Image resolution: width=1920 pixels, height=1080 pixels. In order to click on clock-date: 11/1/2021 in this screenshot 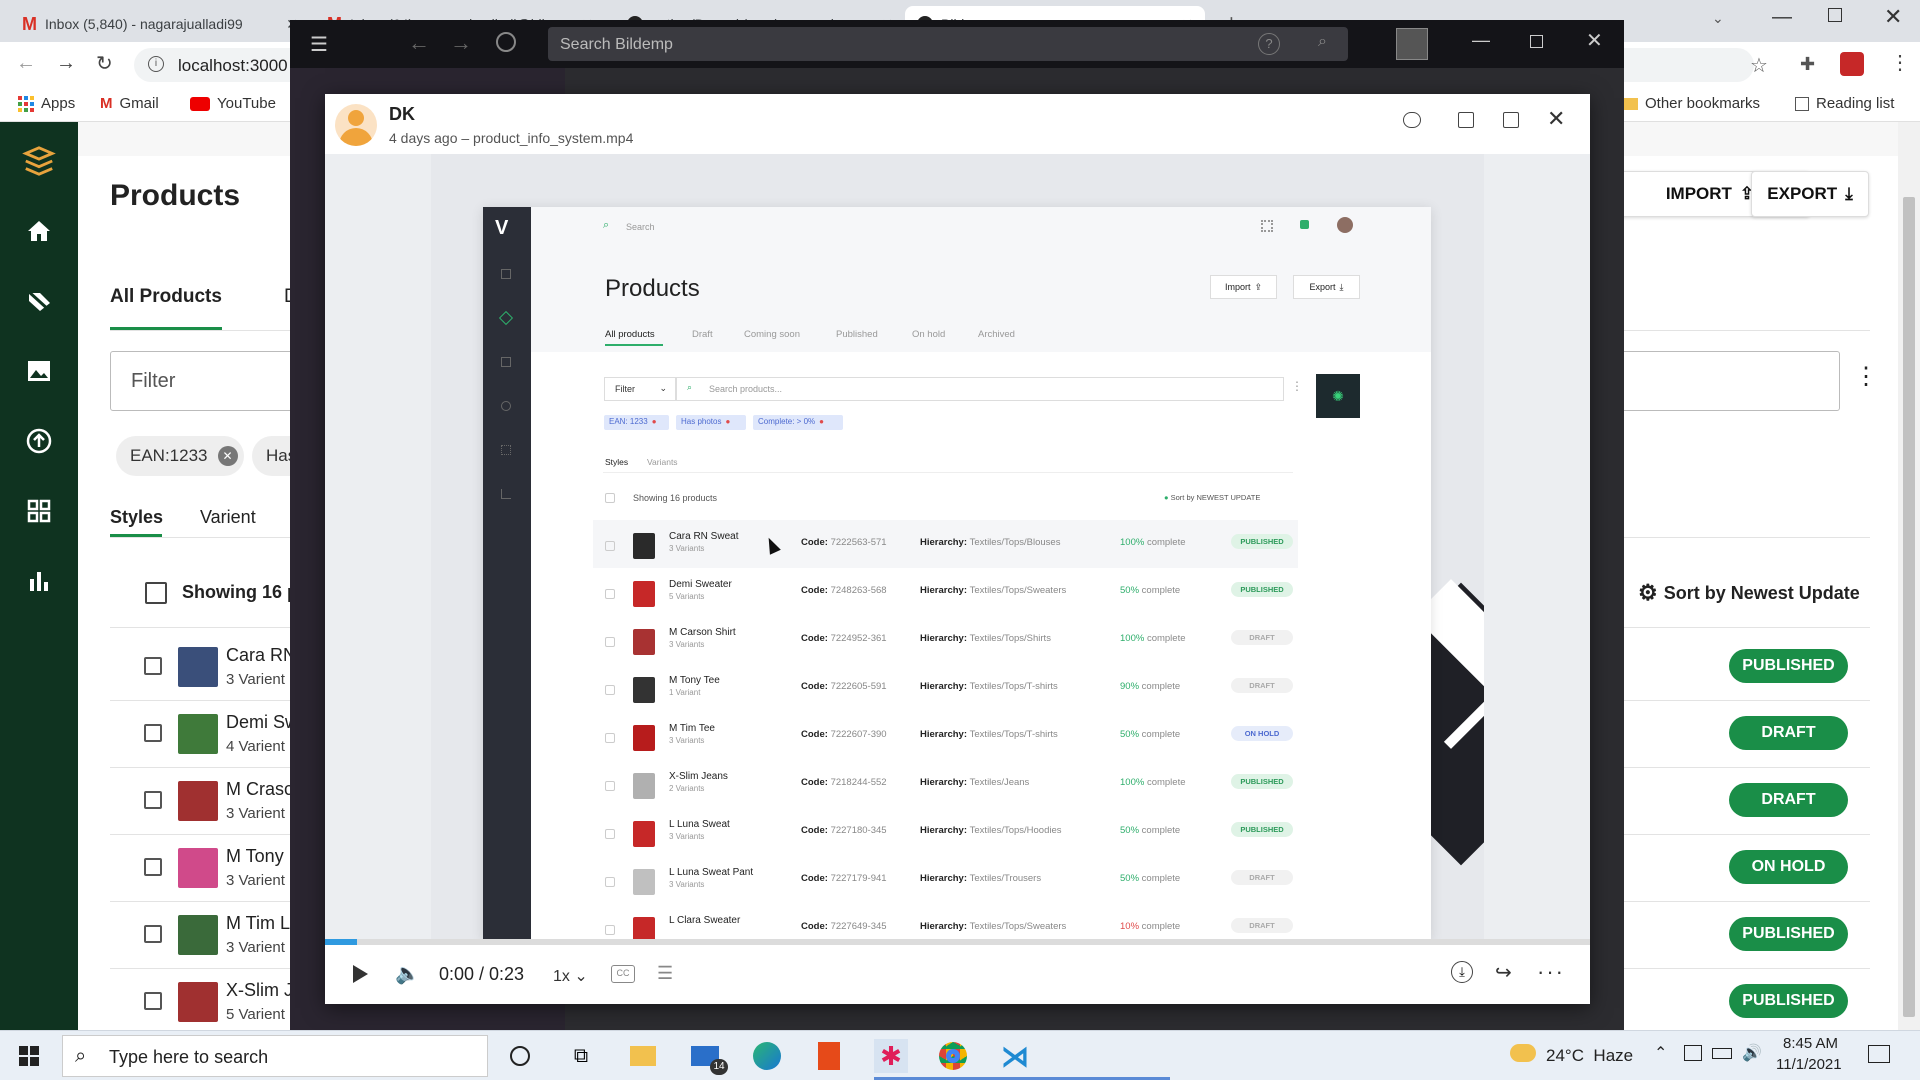, I will do `click(1809, 1064)`.